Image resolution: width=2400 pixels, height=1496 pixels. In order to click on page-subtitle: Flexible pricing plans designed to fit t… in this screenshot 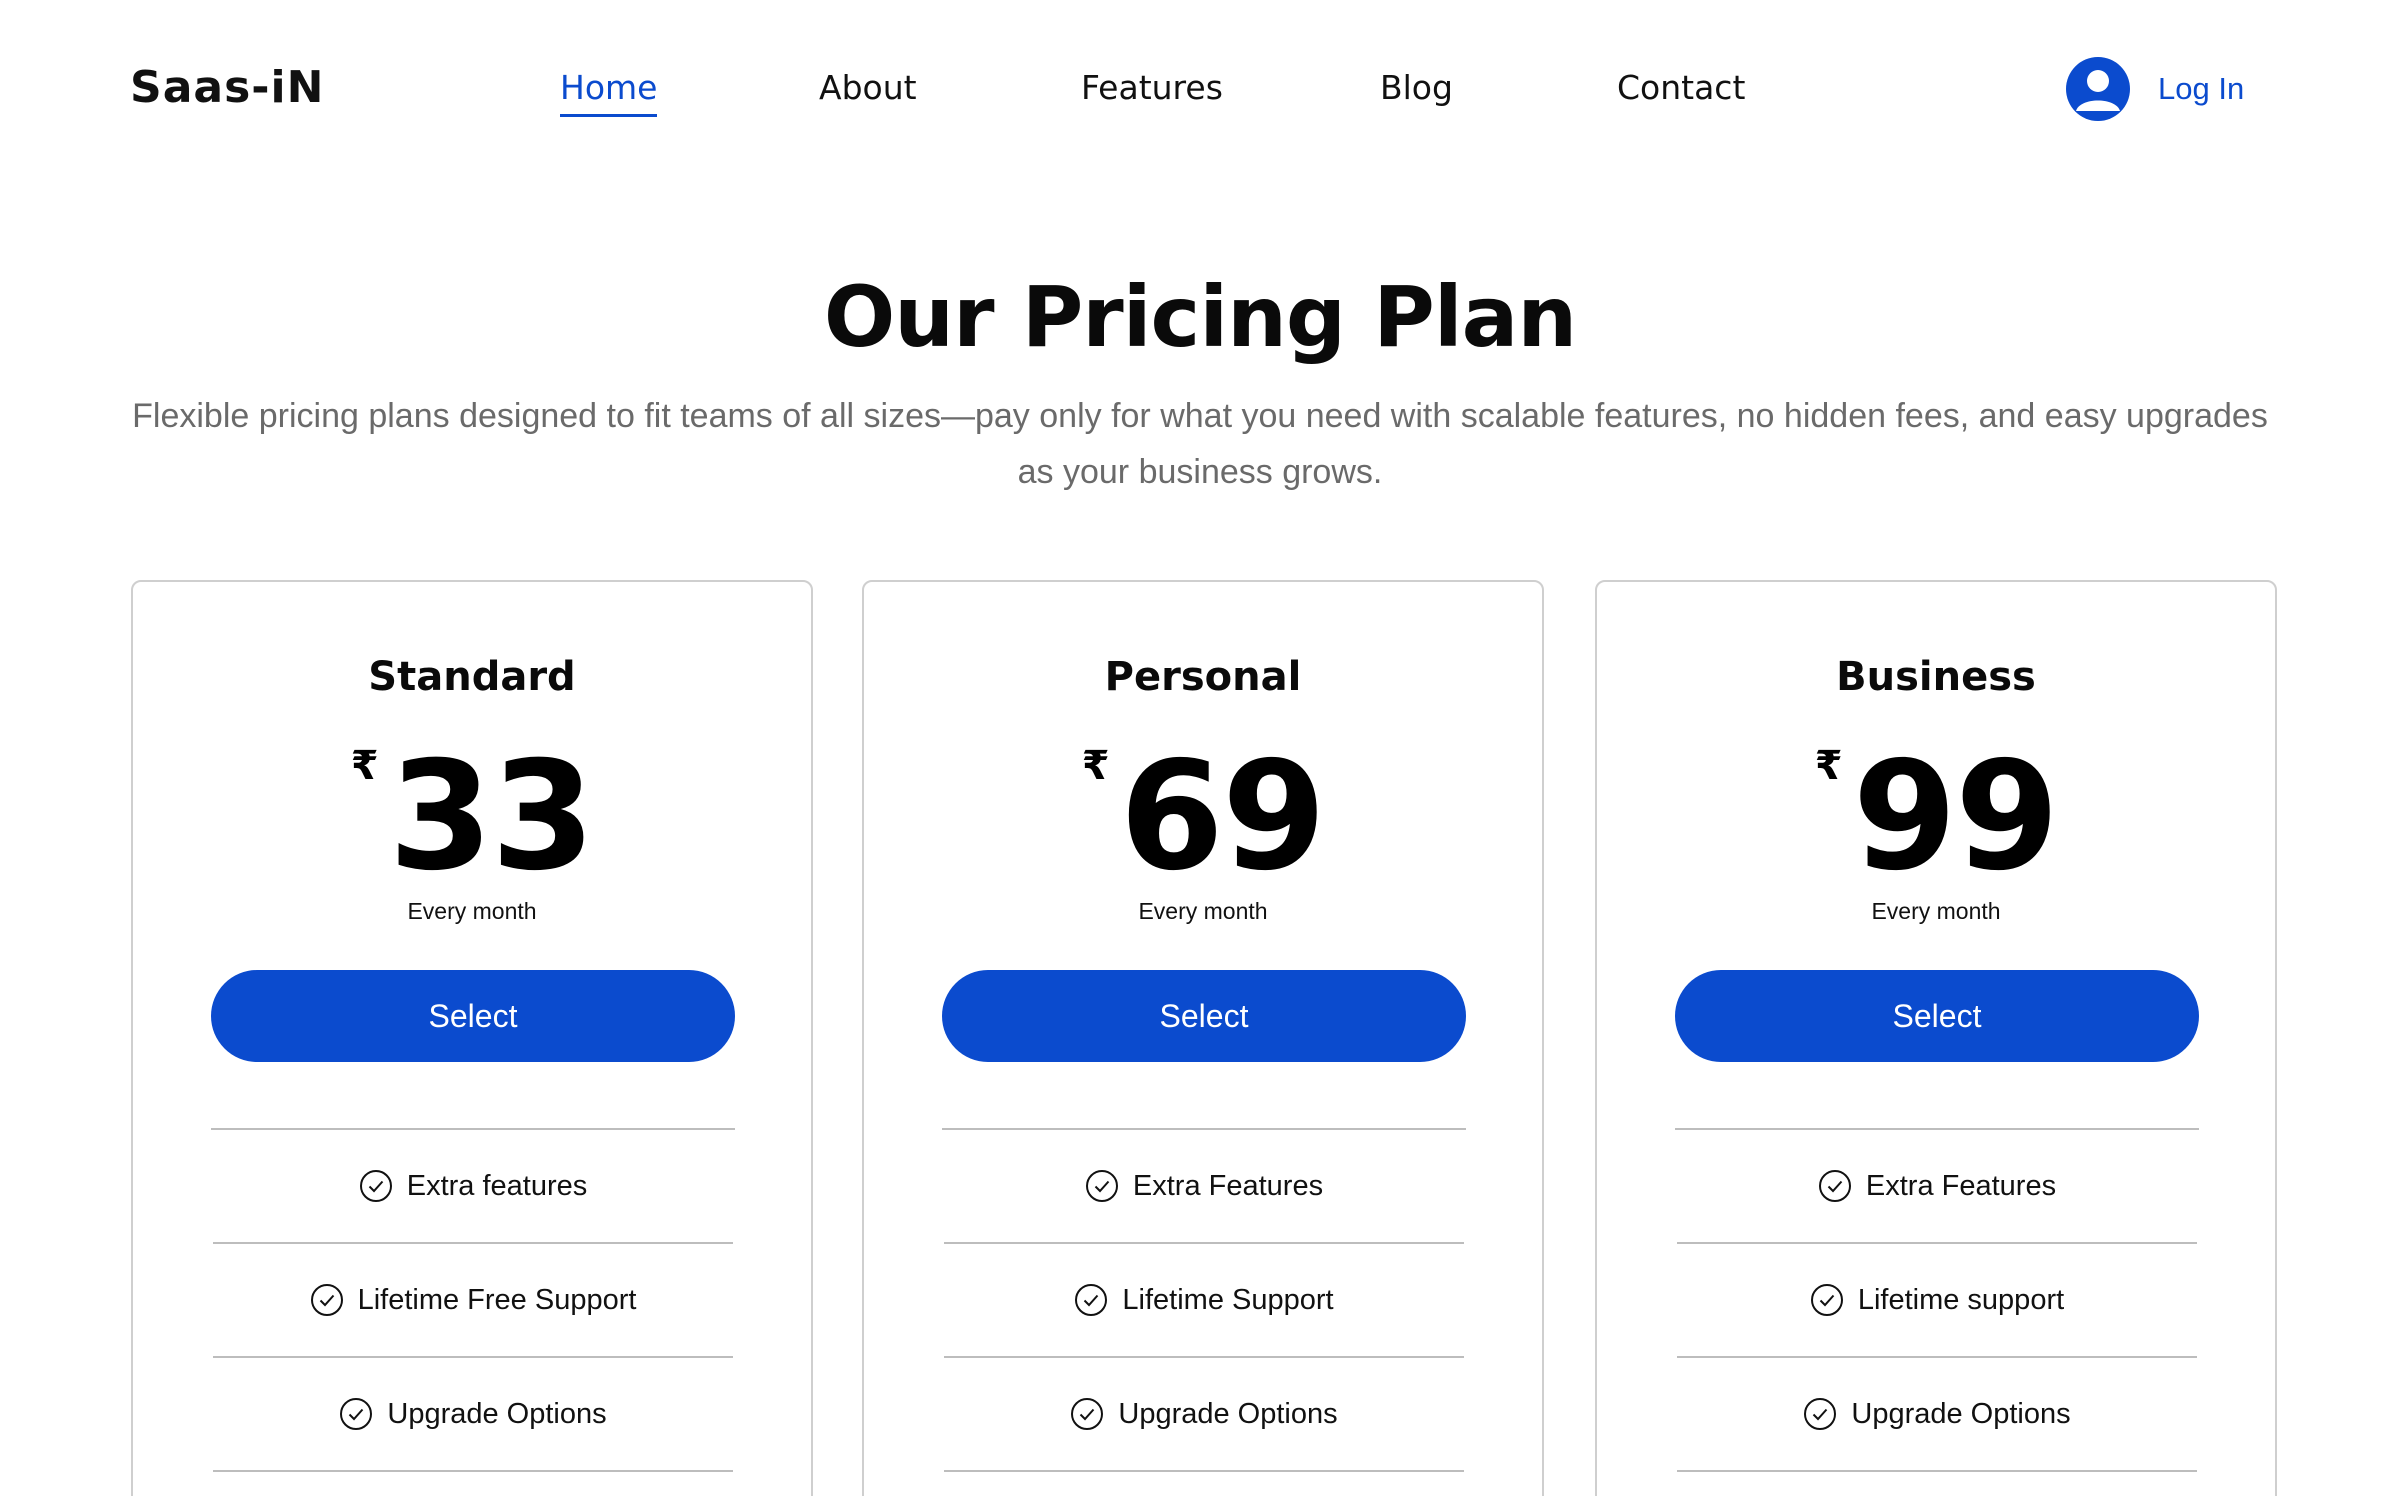, I will do `click(1200, 444)`.